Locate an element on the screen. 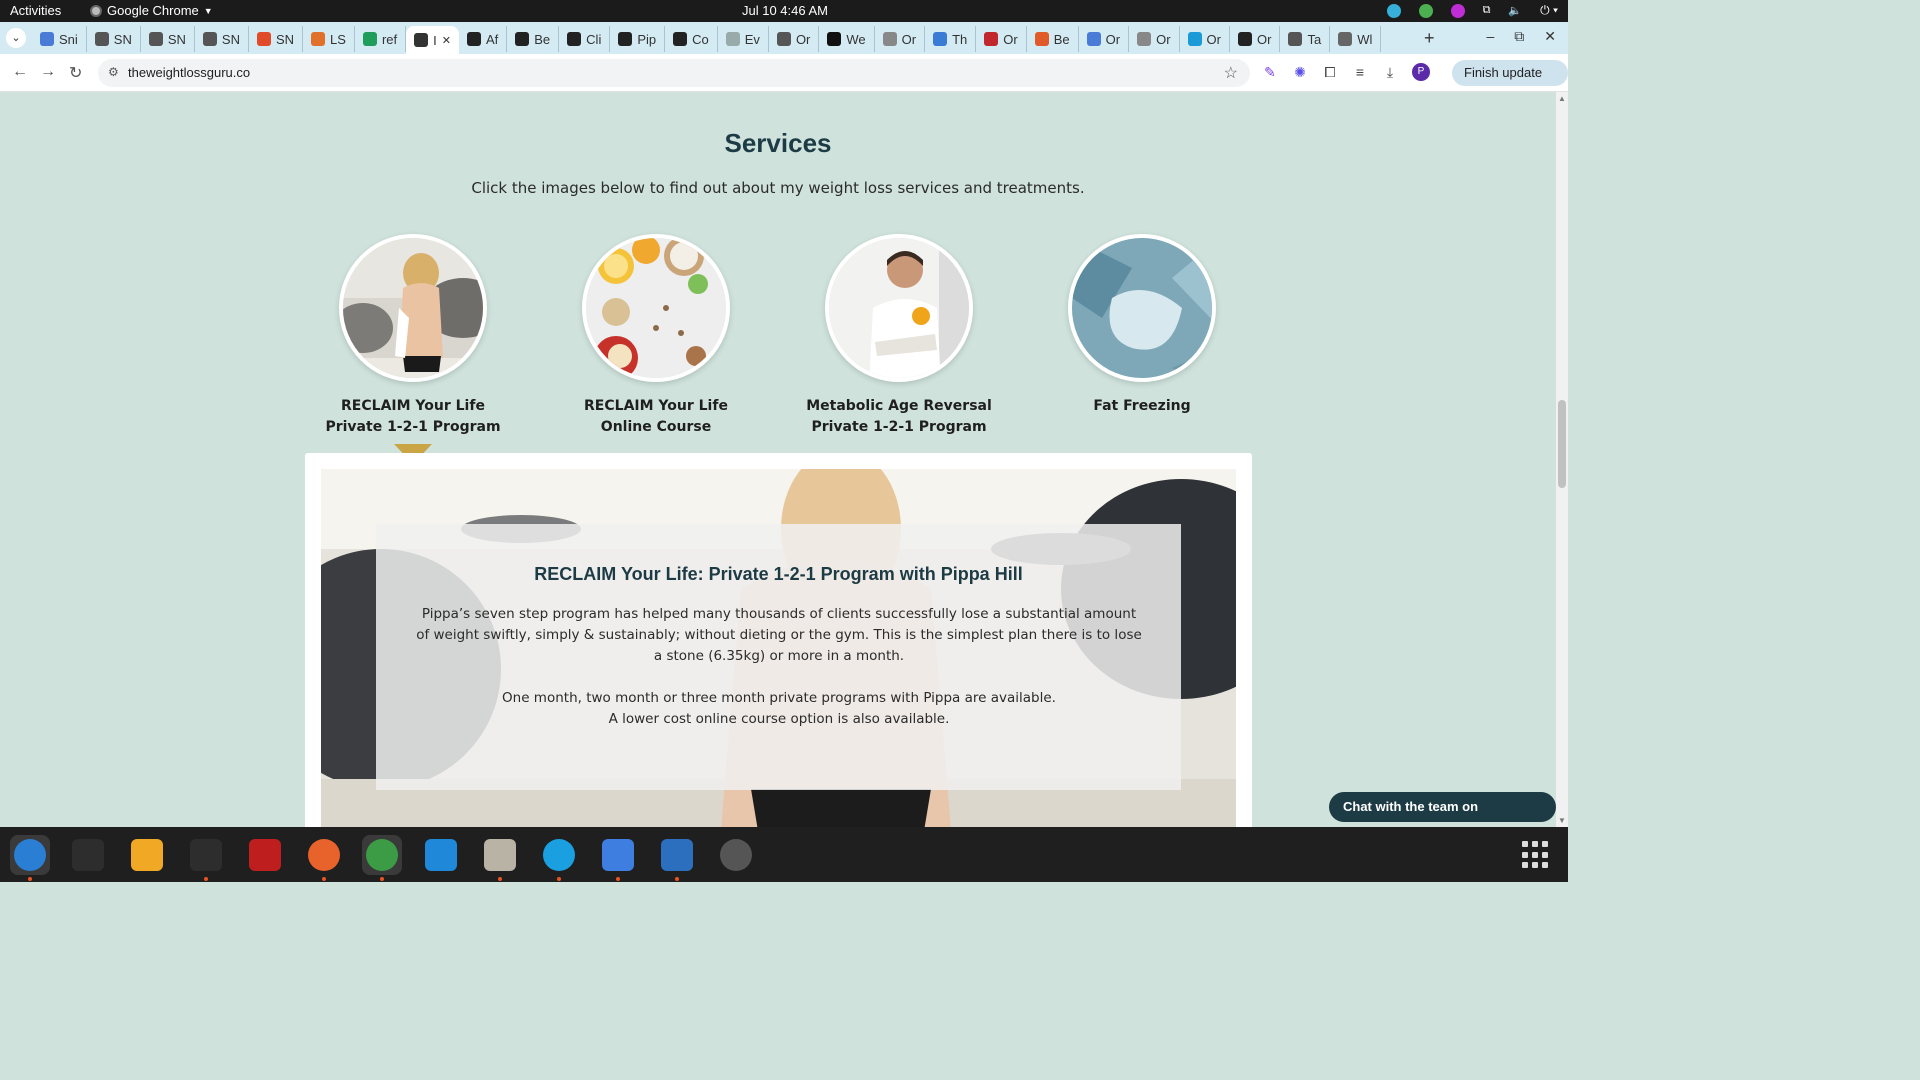  close-window-button: ✕ is located at coordinates (1550, 36).